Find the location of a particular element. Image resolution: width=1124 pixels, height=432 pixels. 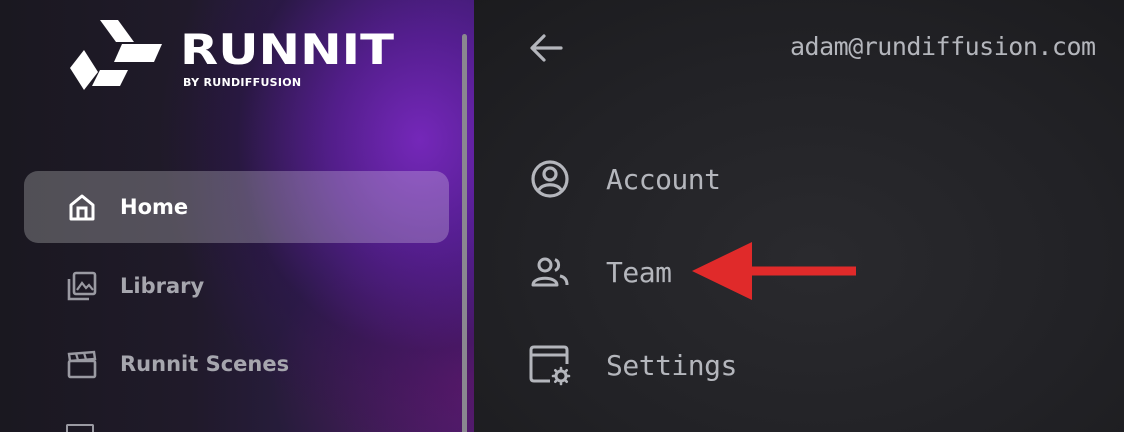

sidebar-item-partial-icon is located at coordinates (80, 428).